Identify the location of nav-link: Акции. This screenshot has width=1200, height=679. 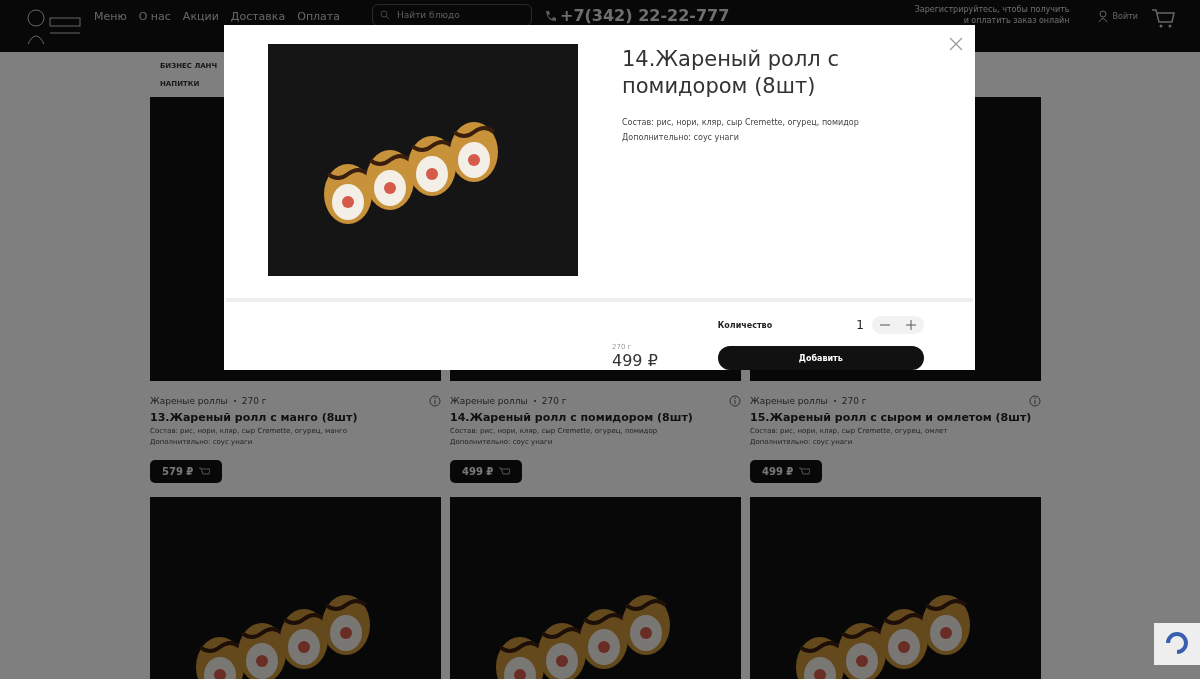
(200, 16).